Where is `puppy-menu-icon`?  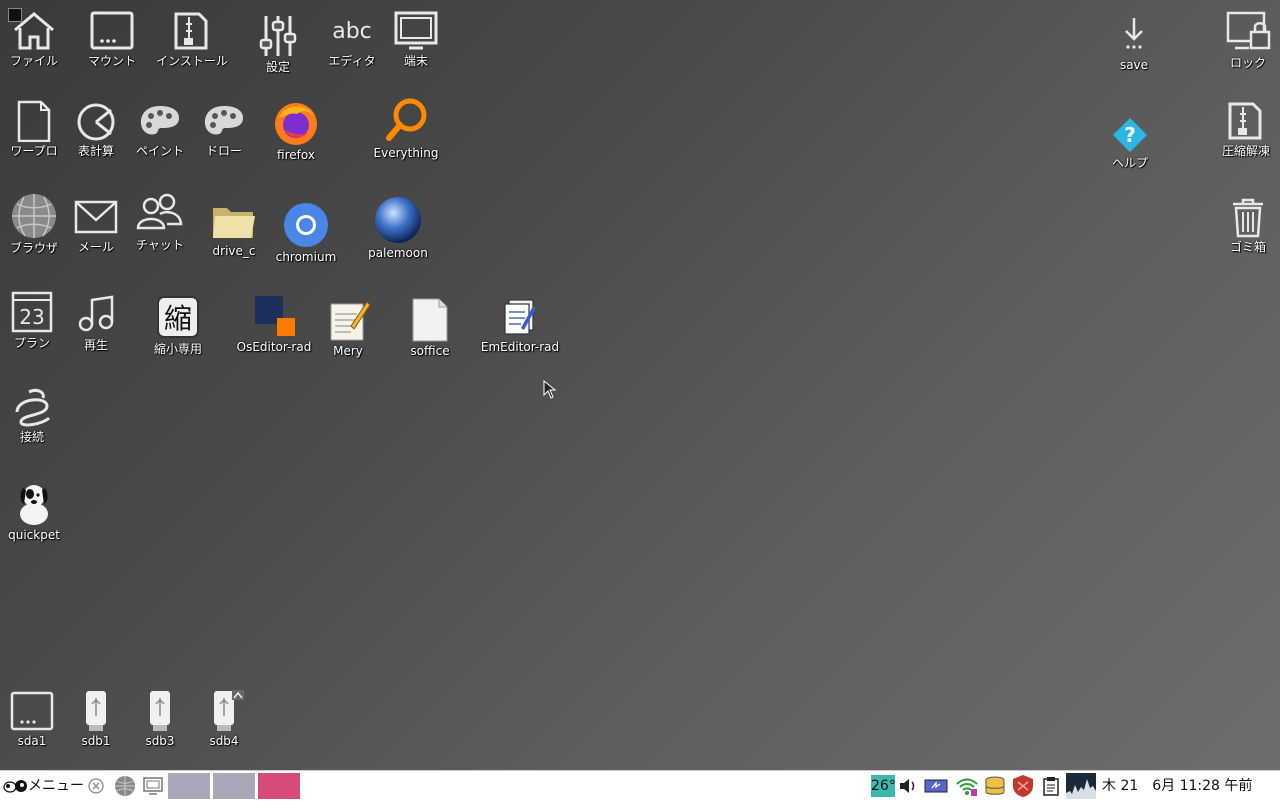
puppy-menu-icon is located at coordinates (15, 786).